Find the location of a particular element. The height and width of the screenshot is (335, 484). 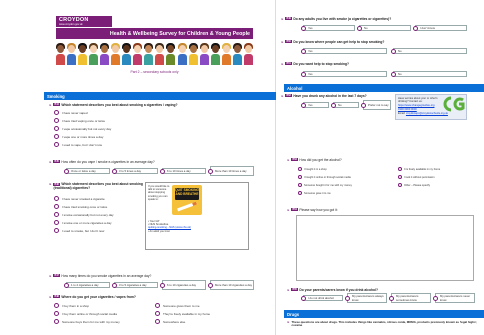

option-item: Someone gives them to me is located at coordinates (177, 305).